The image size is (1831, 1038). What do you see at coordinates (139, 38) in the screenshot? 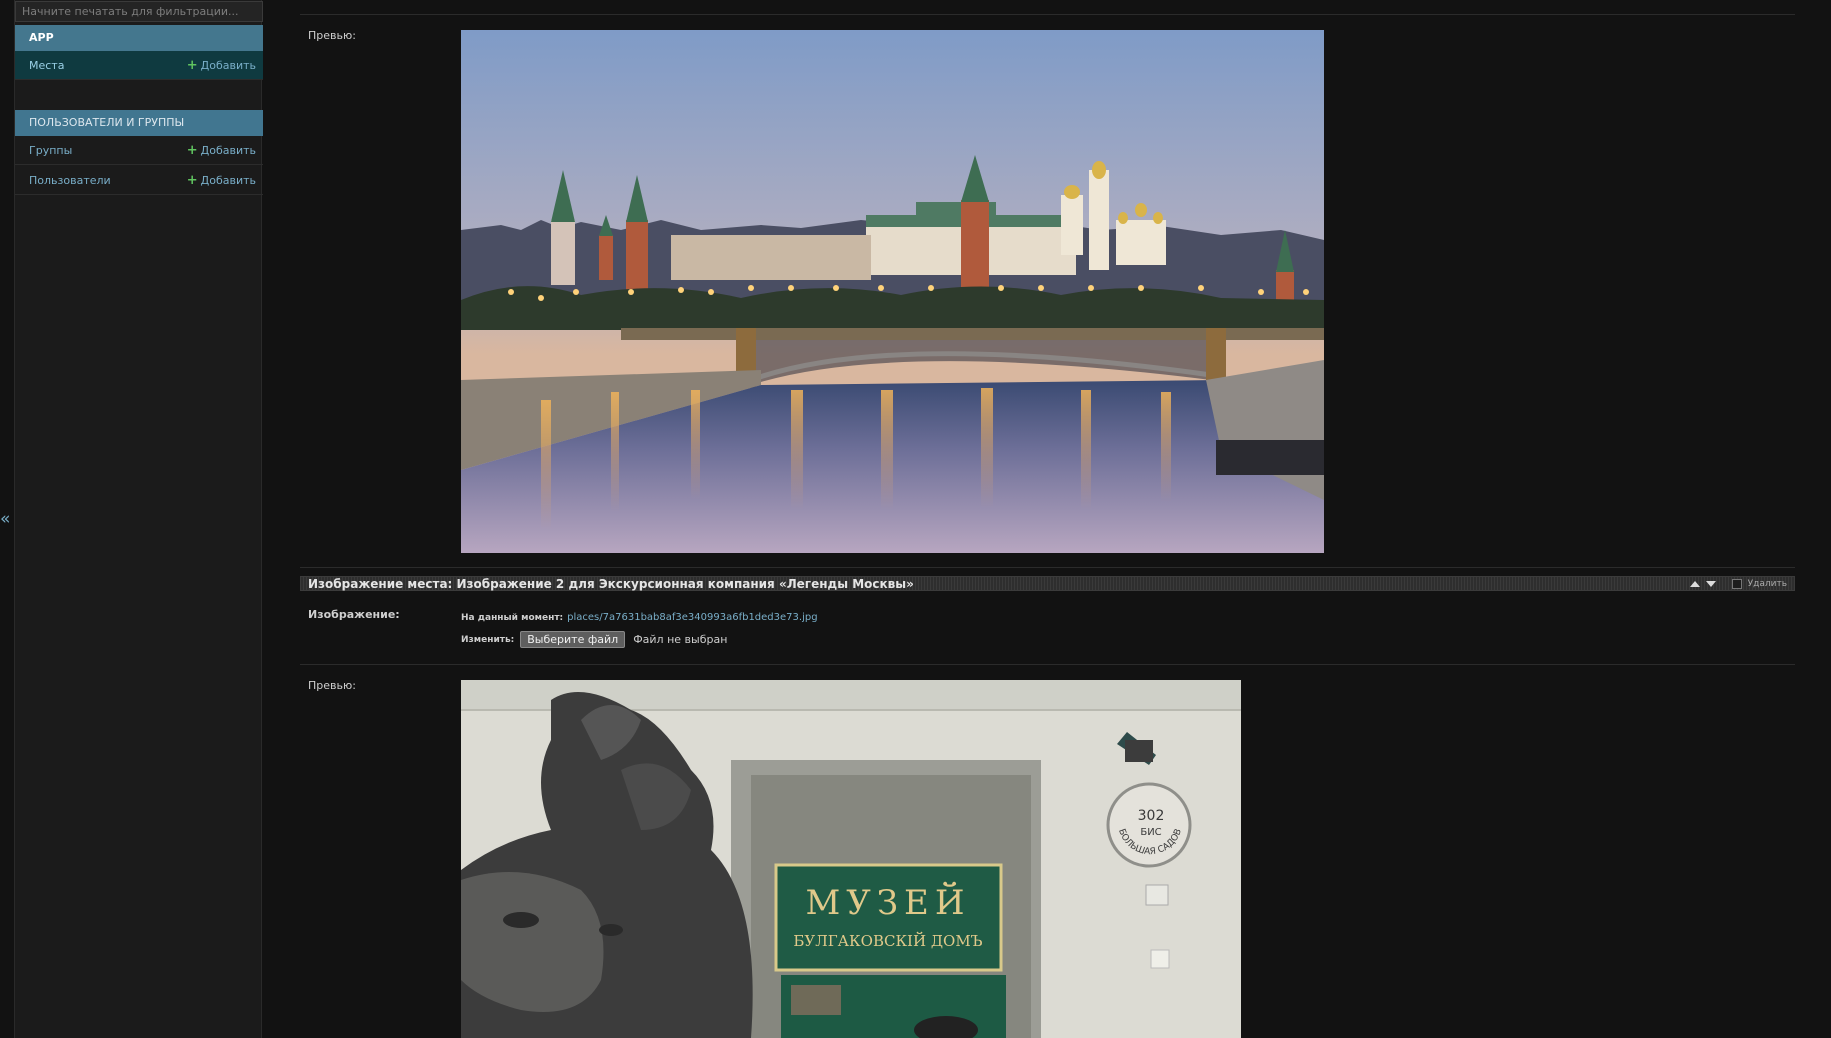
I see `module-caption-app: APP` at bounding box center [139, 38].